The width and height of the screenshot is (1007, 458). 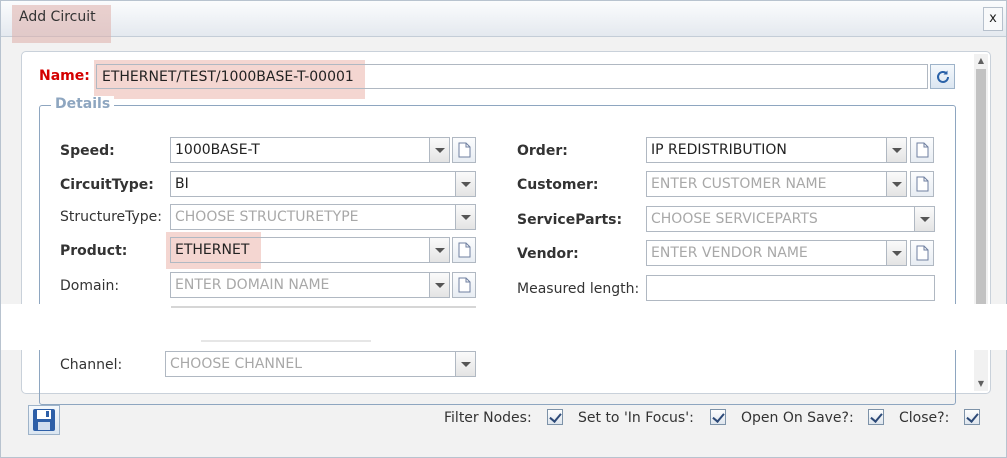 What do you see at coordinates (488, 418) in the screenshot?
I see `filter-nodes-label: Filter Nodes:` at bounding box center [488, 418].